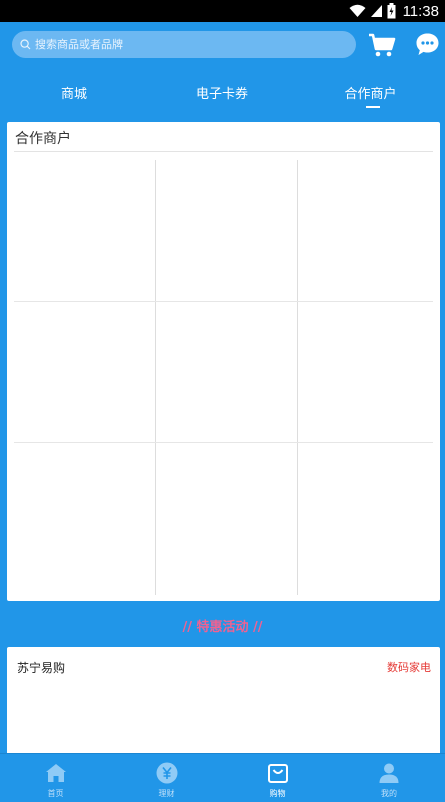  What do you see at coordinates (389, 773) in the screenshot?
I see `user-icon` at bounding box center [389, 773].